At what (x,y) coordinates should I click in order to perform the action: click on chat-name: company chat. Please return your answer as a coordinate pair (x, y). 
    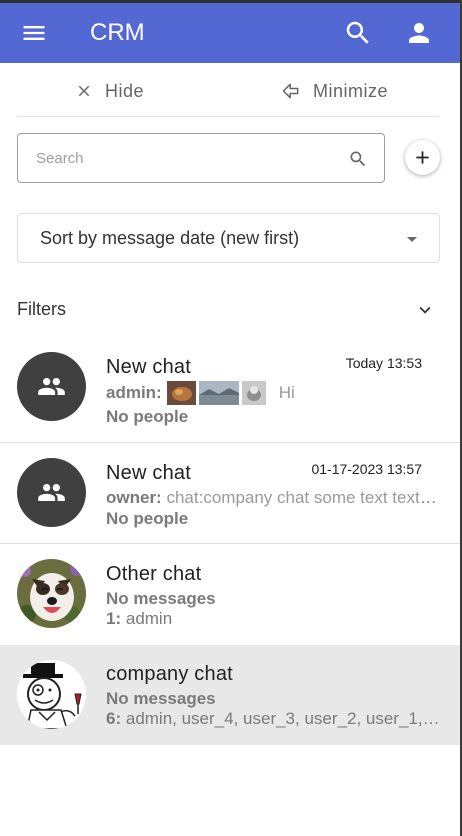
    Looking at the image, I should click on (169, 674).